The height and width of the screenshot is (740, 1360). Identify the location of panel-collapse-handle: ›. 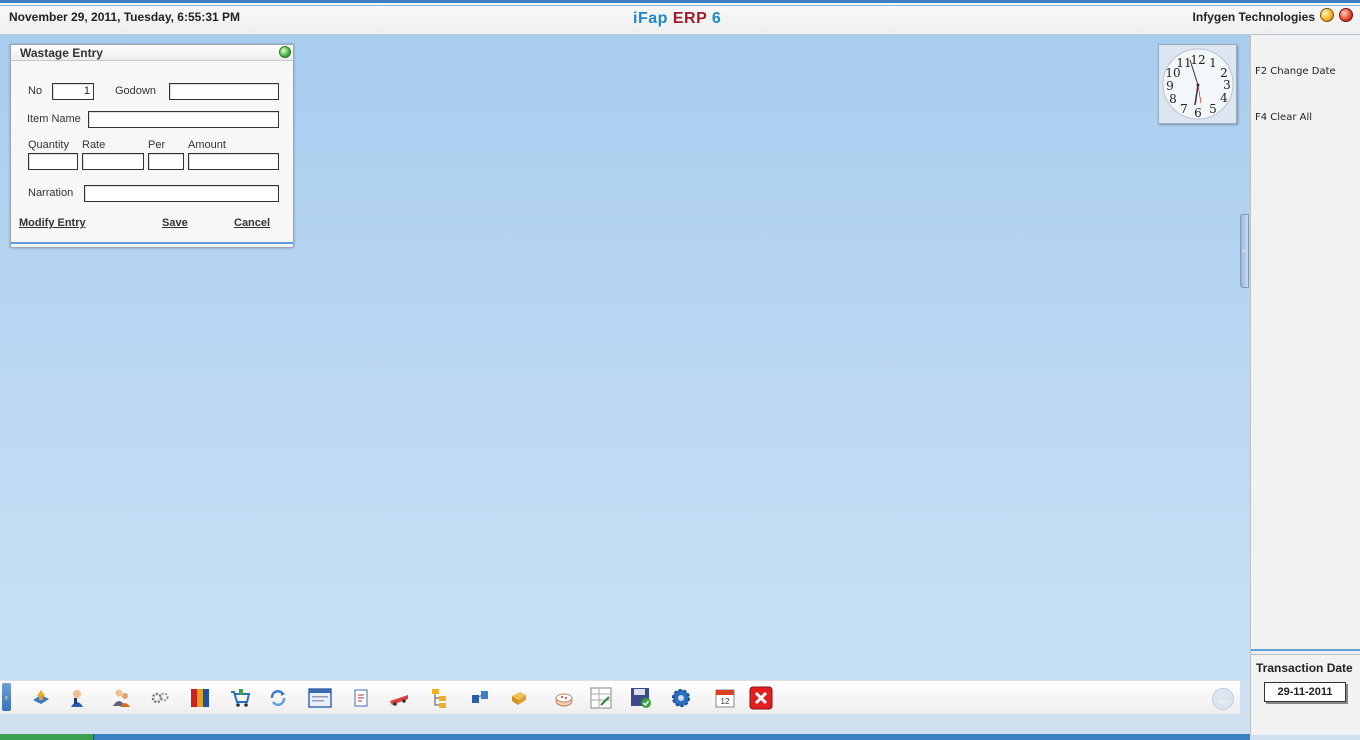
(1244, 251).